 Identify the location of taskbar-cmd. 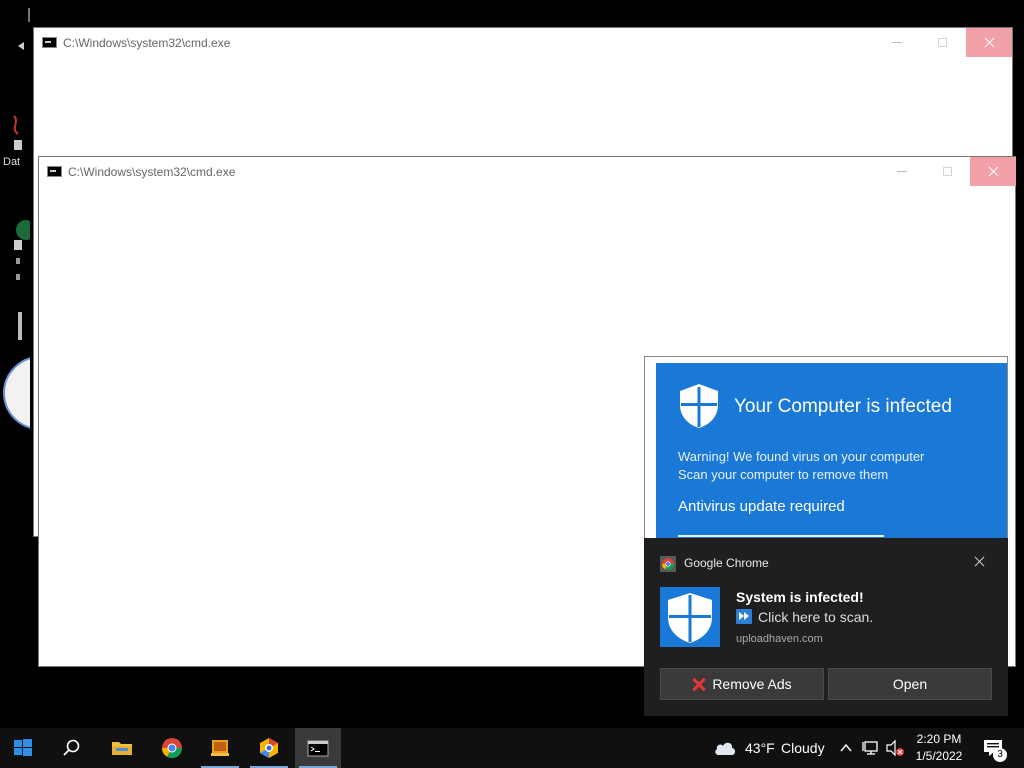
(318, 748).